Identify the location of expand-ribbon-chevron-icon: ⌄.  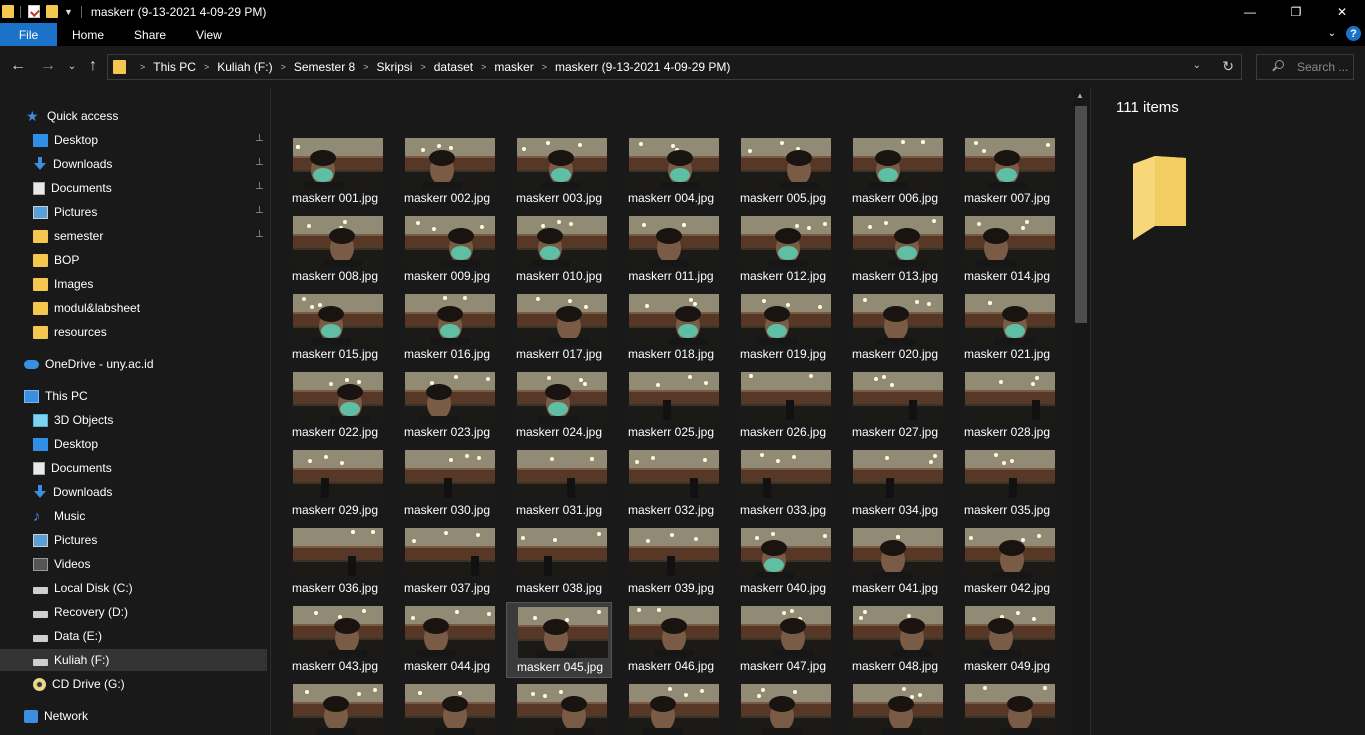
(1332, 33).